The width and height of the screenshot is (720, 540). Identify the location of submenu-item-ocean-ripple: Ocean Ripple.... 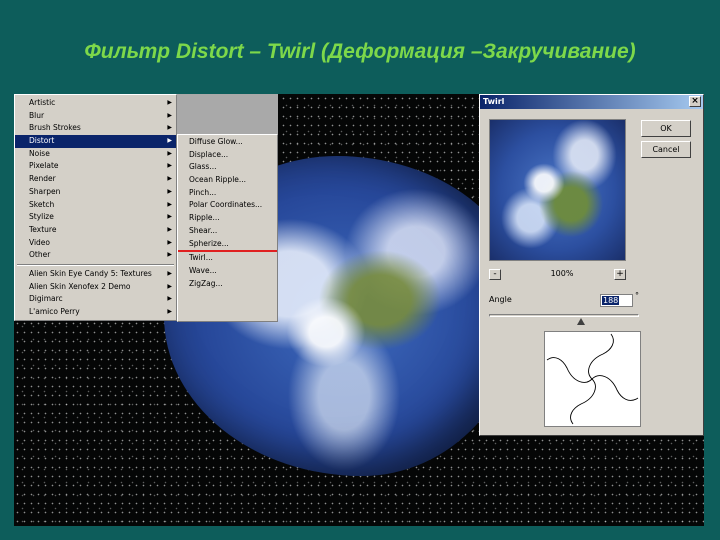
(227, 180).